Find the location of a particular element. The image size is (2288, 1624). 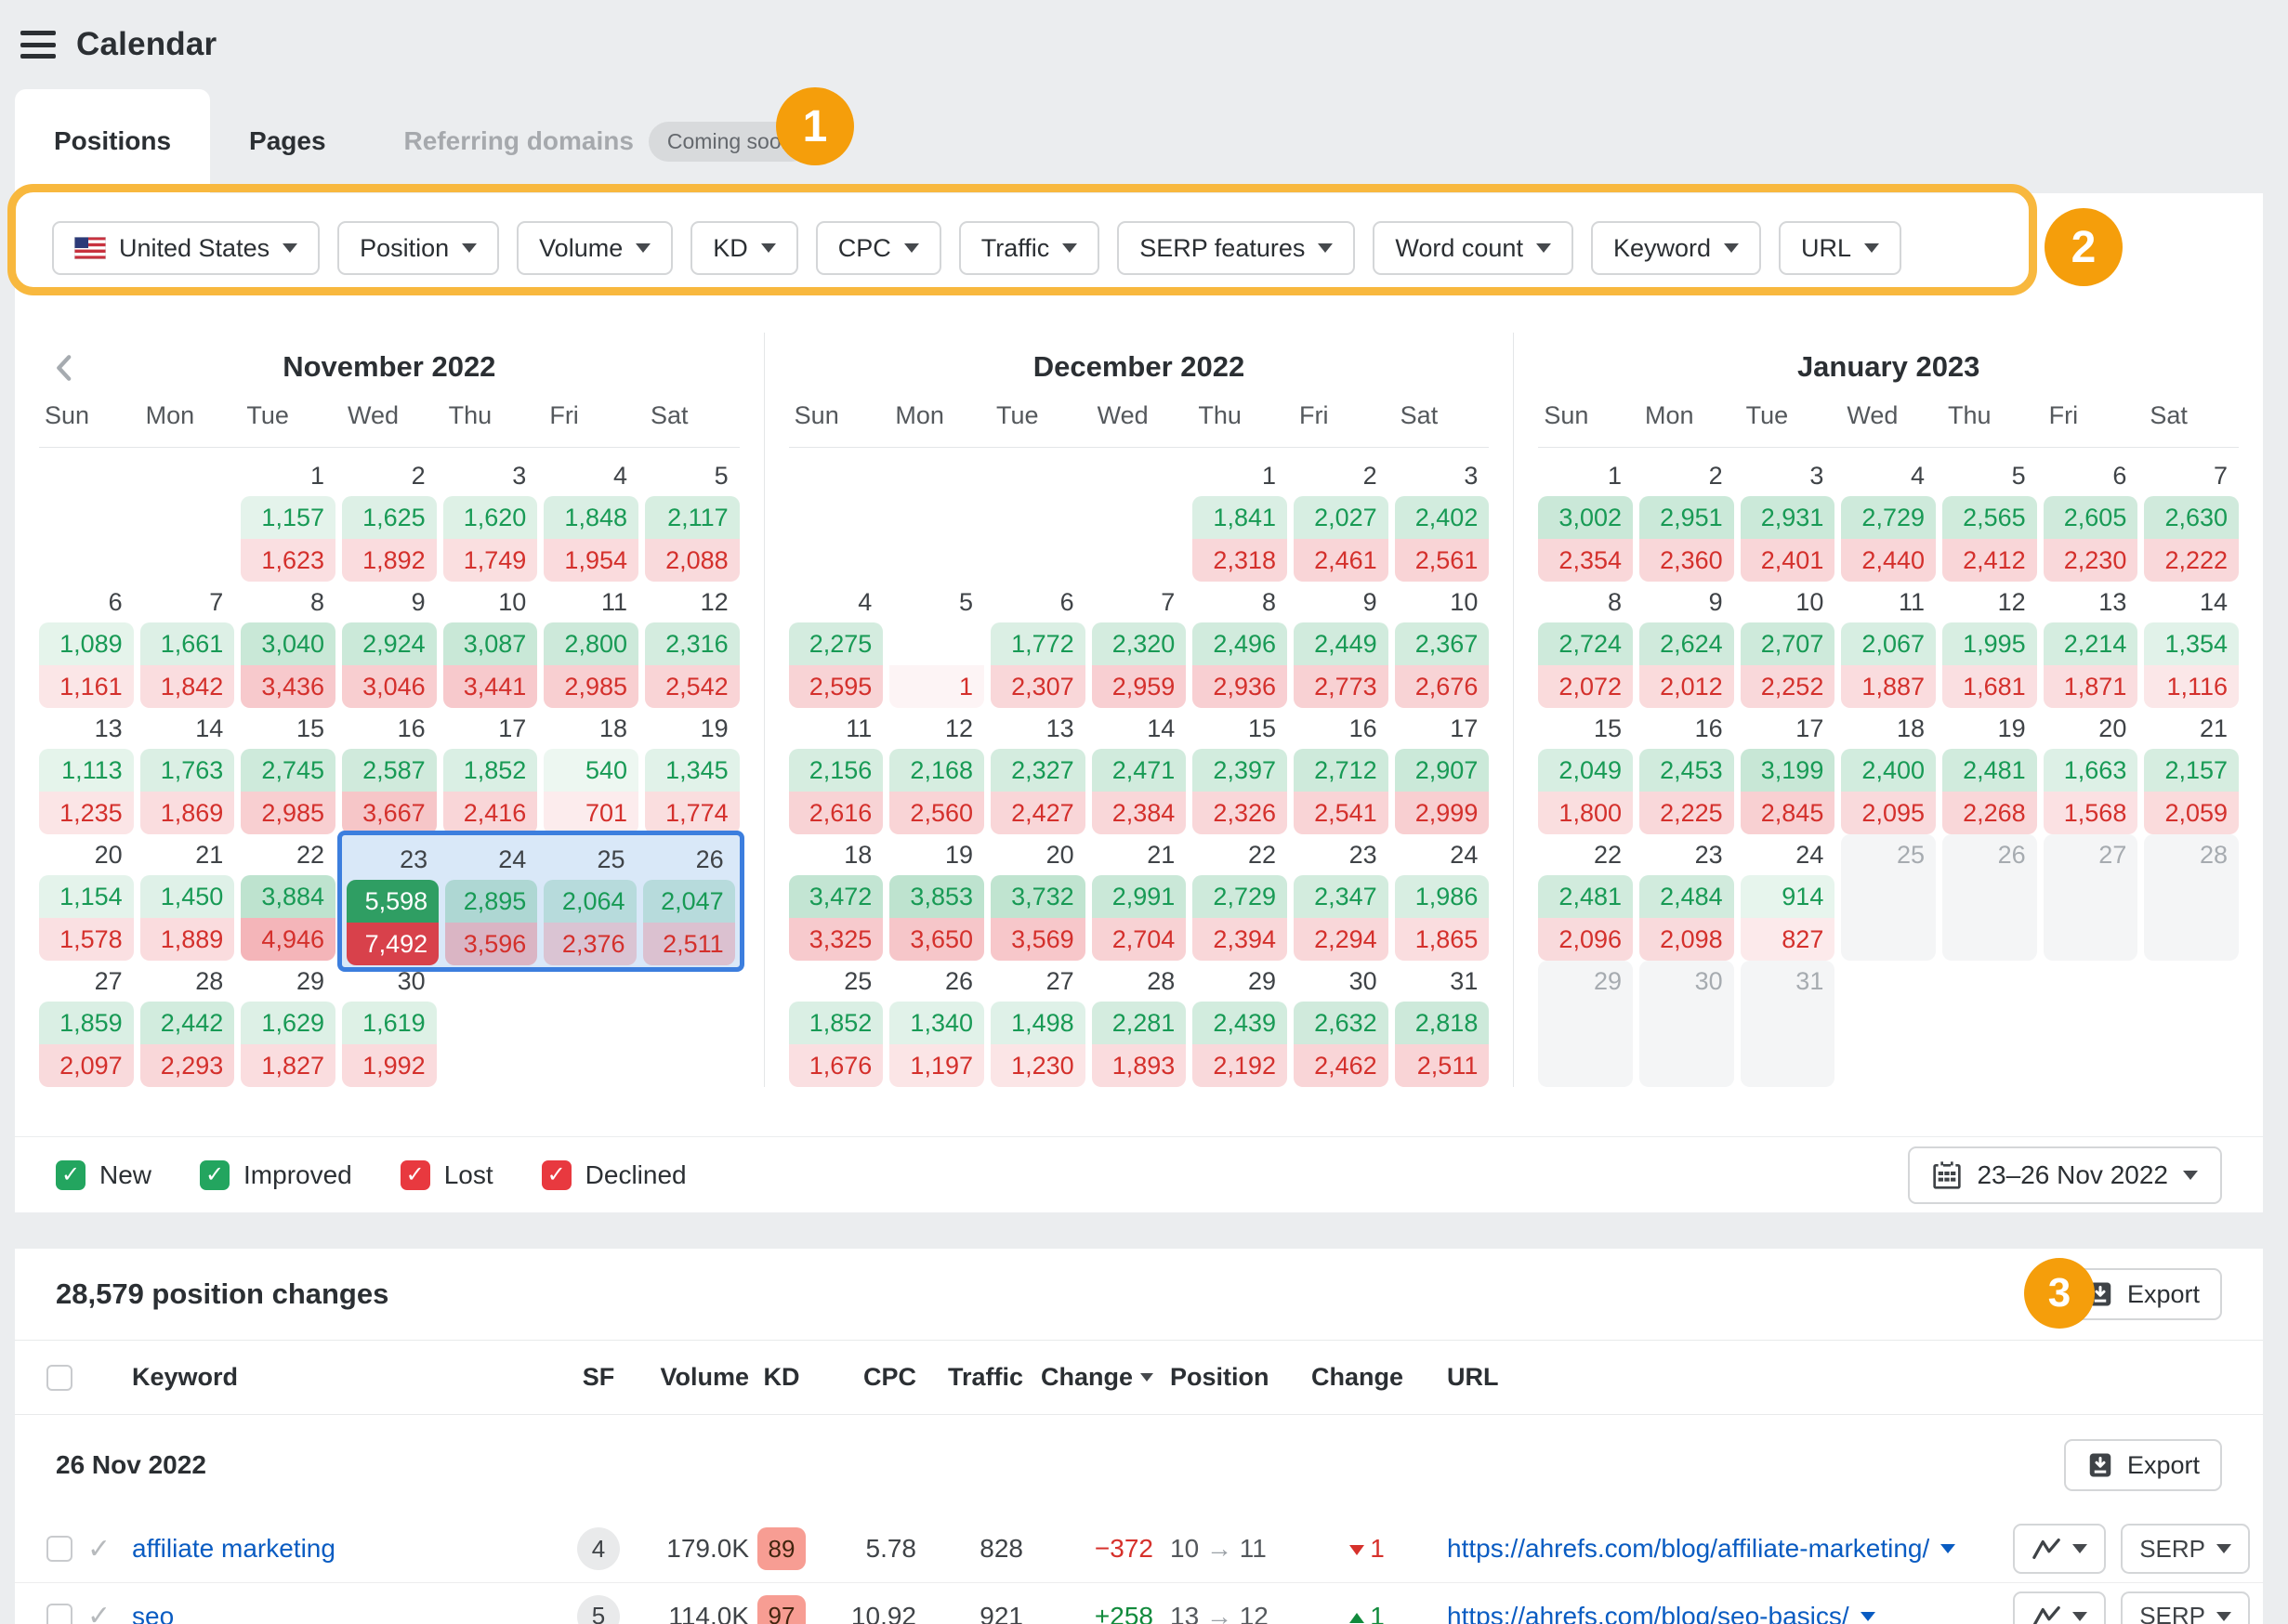

filter-cpc-button: CPC is located at coordinates (878, 248).